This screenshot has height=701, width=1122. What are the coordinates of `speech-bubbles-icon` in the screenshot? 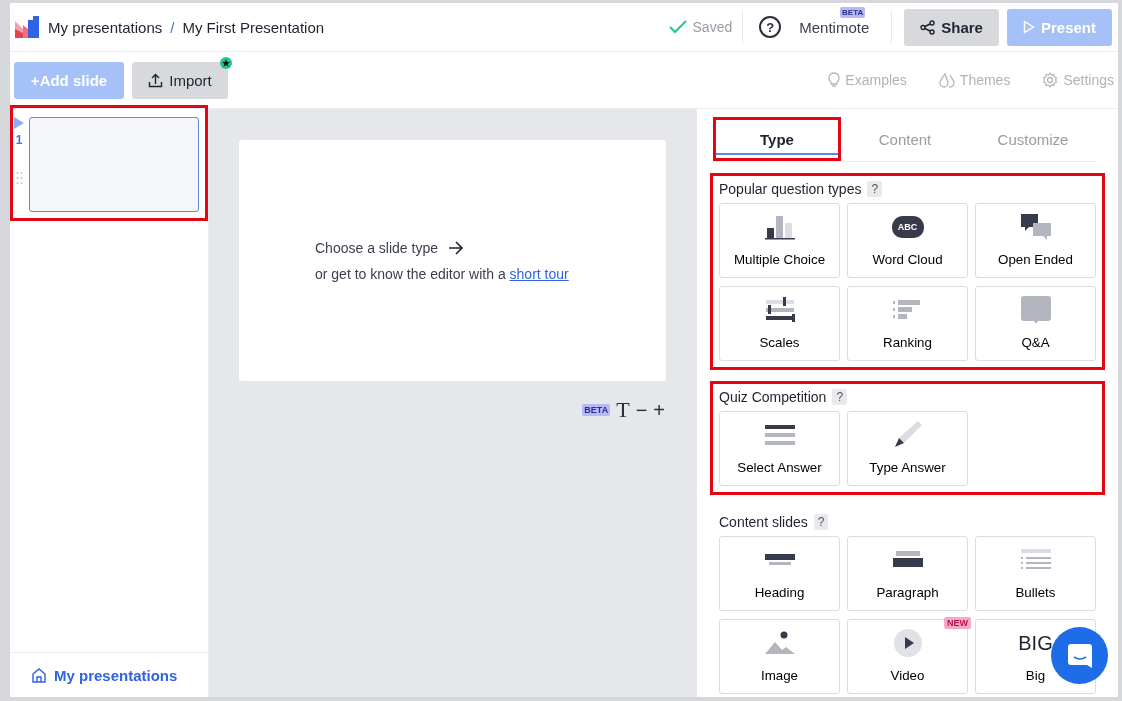 It's located at (1035, 227).